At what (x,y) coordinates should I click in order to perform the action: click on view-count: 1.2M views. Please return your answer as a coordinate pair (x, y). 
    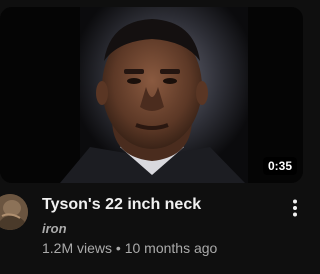
    Looking at the image, I should click on (77, 248).